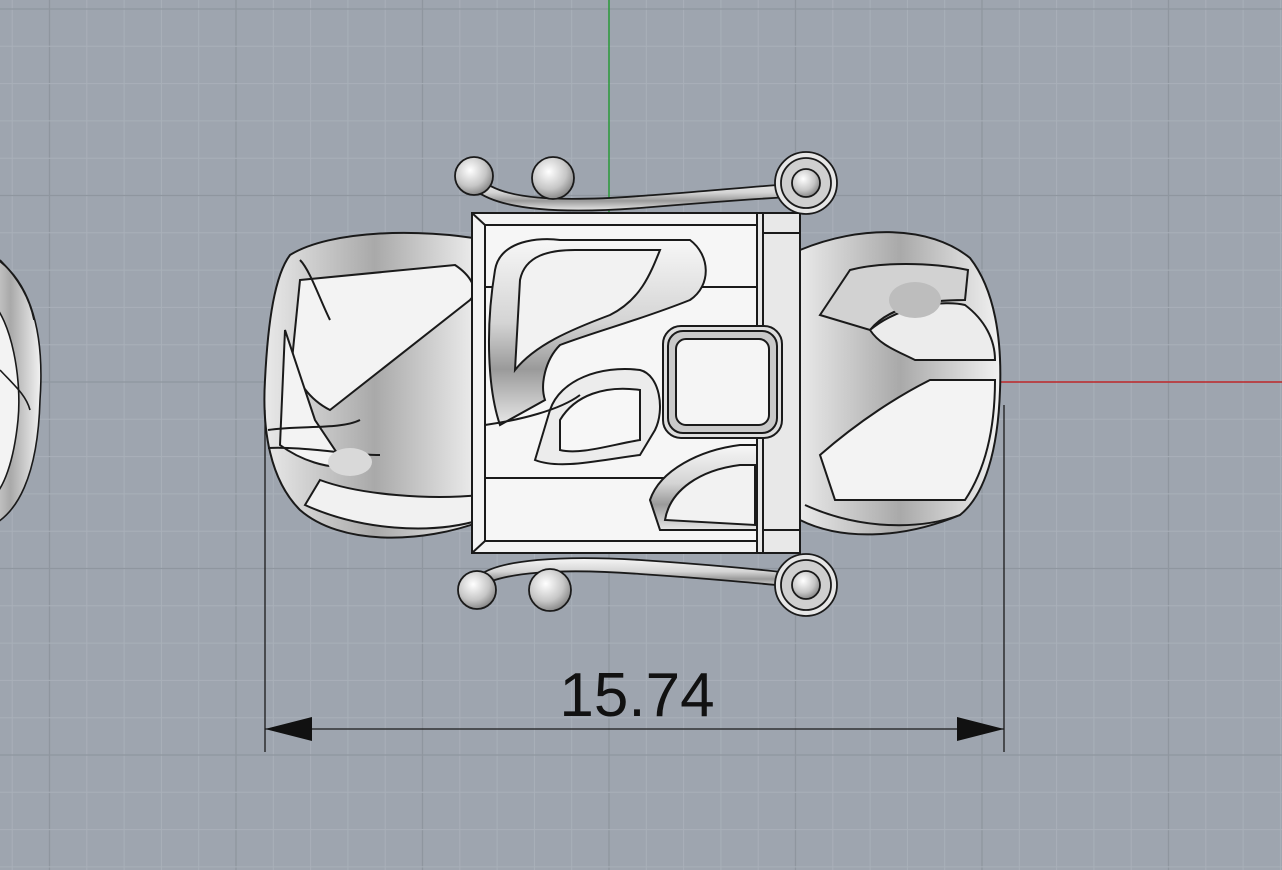 The width and height of the screenshot is (1282, 870). Describe the element at coordinates (374, 385) in the screenshot. I see `chain-link-left` at that location.